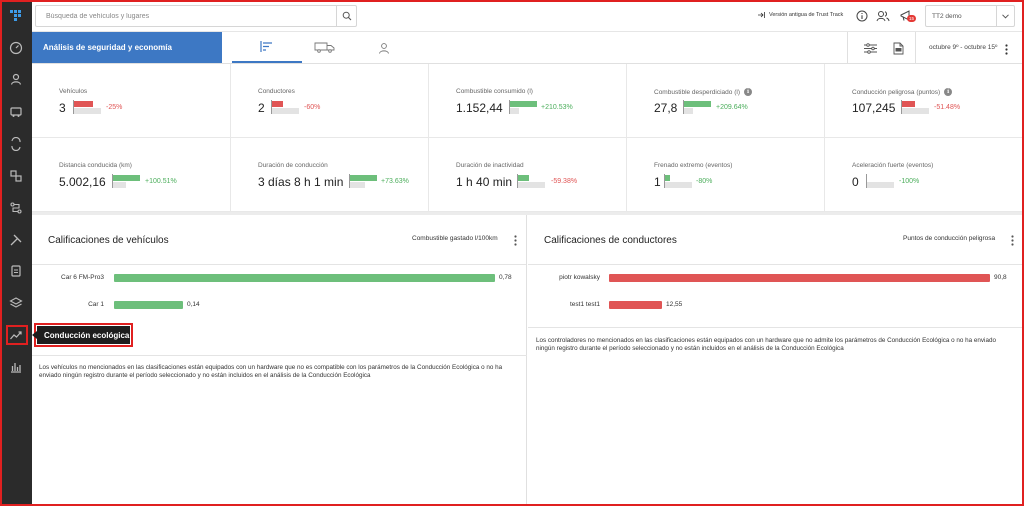 The height and width of the screenshot is (506, 1024). What do you see at coordinates (490, 165) in the screenshot?
I see `kpi-label: Duración de inactividad` at bounding box center [490, 165].